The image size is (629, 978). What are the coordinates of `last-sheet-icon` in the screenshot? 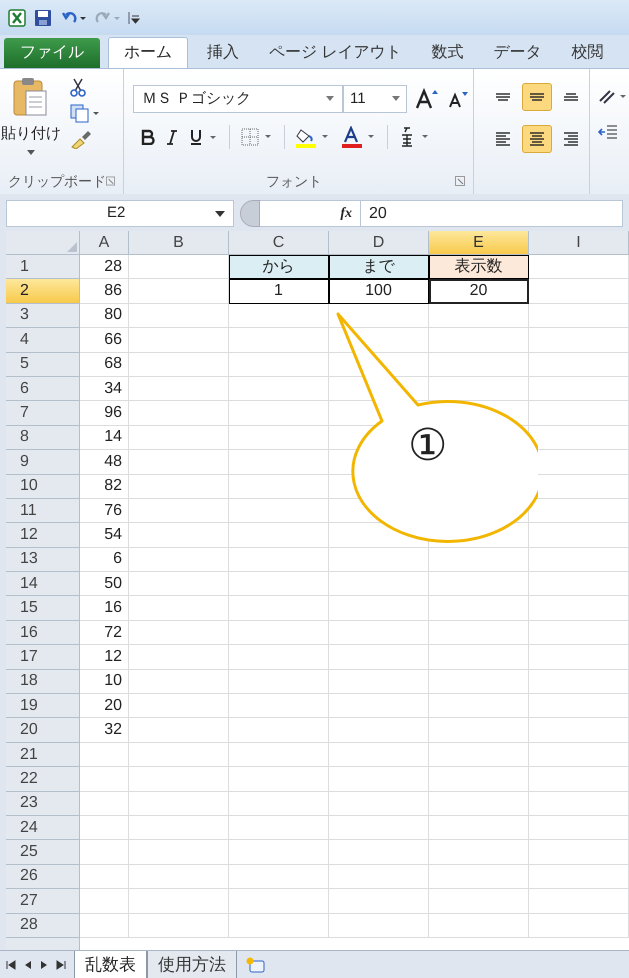 It's located at (61, 965).